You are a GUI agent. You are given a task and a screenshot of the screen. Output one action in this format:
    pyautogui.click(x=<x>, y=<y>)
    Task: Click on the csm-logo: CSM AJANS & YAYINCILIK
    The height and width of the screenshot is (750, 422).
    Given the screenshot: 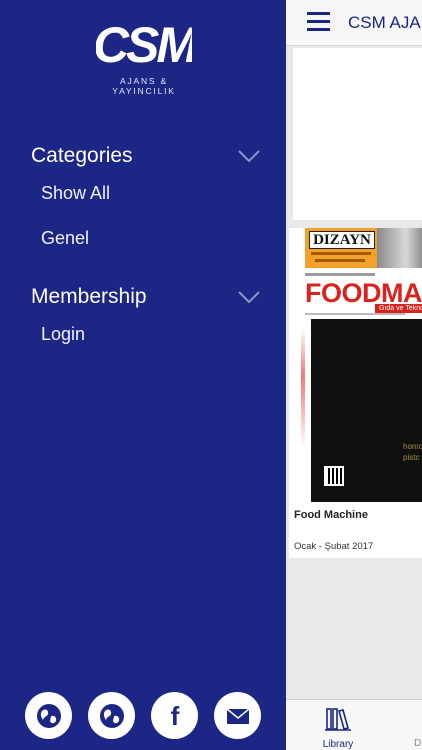 What is the action you would take?
    pyautogui.click(x=147, y=54)
    